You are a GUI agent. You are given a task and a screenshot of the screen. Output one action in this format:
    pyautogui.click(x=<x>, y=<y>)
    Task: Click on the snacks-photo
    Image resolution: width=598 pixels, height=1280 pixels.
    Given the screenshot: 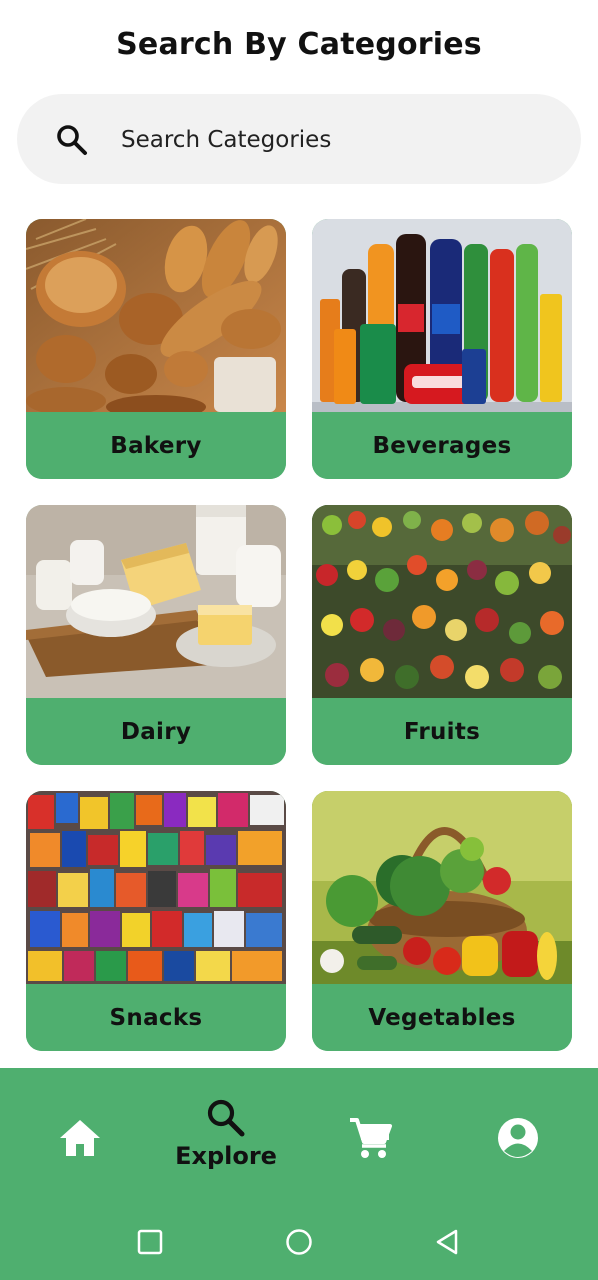 What is the action you would take?
    pyautogui.click(x=156, y=887)
    